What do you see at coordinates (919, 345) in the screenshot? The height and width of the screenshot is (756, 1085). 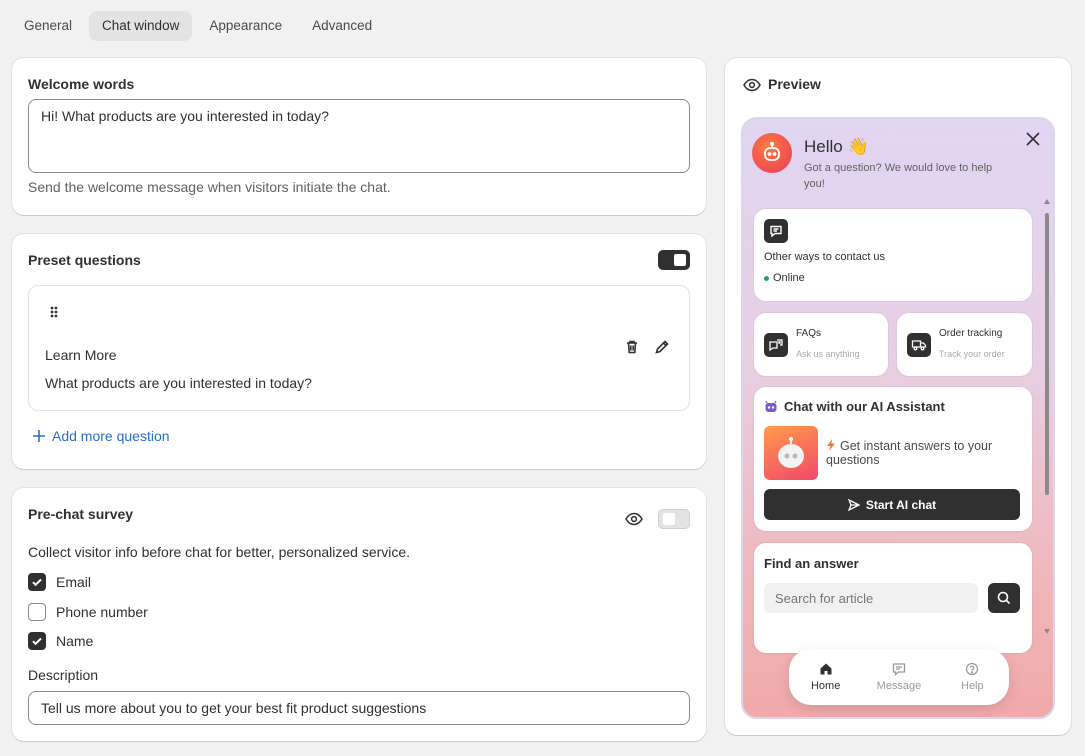 I see `truck-icon` at bounding box center [919, 345].